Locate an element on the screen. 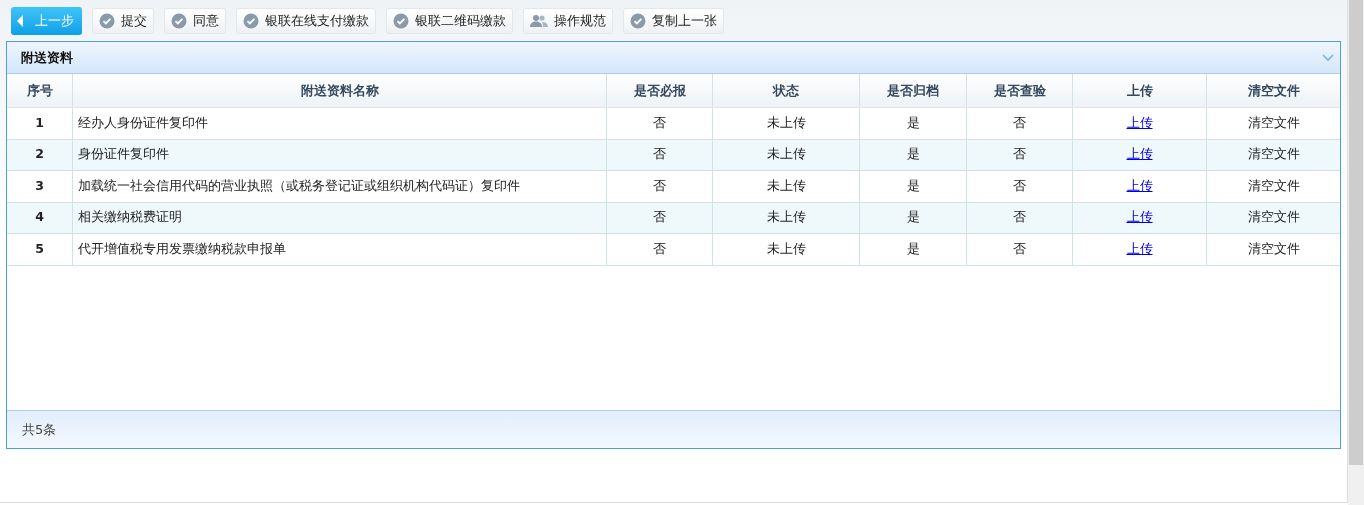  table-cell-text: 相关缴纳税费证明 is located at coordinates (130, 217).